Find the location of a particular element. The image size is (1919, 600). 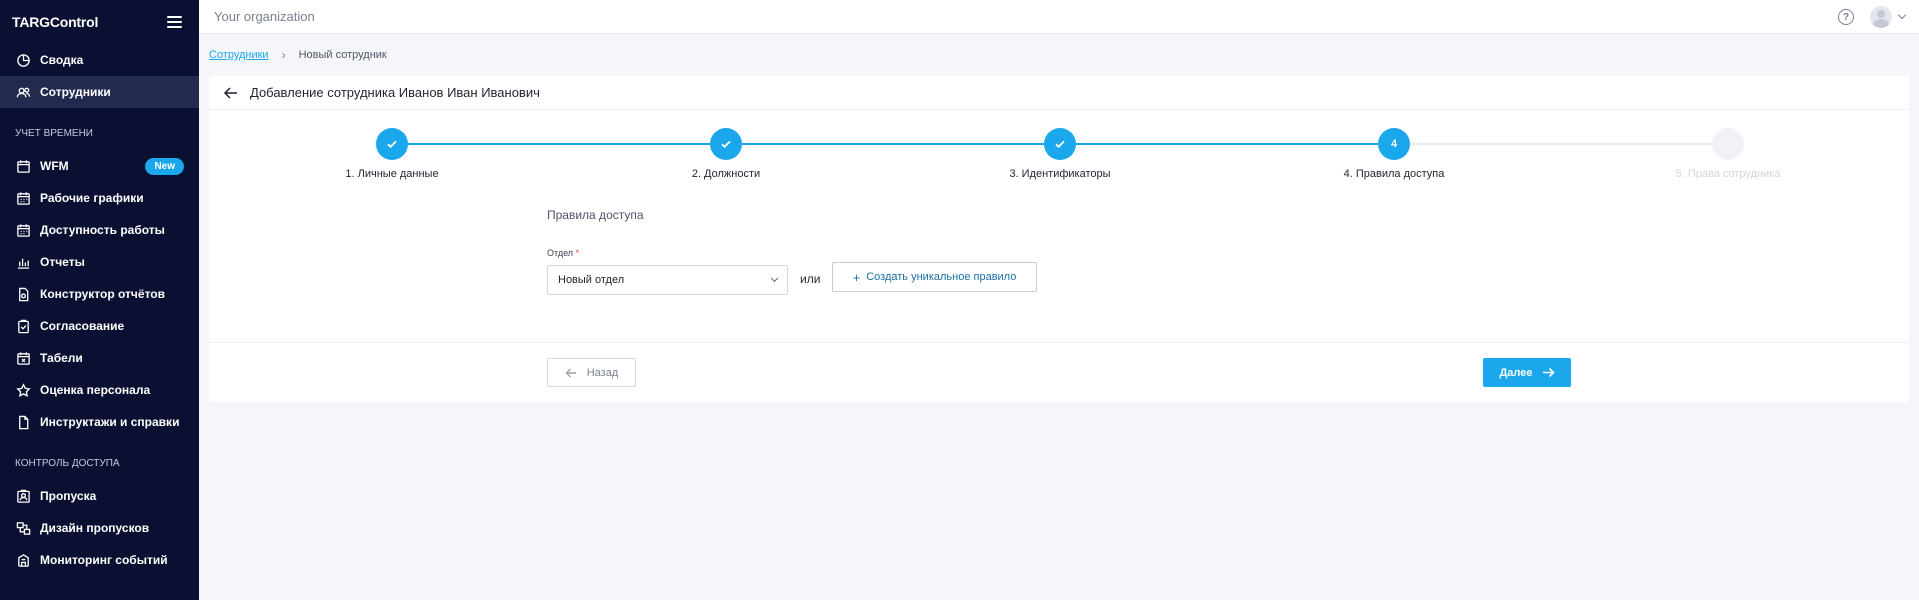

create-unique-rule-label: Создать уникальное правило is located at coordinates (941, 277).